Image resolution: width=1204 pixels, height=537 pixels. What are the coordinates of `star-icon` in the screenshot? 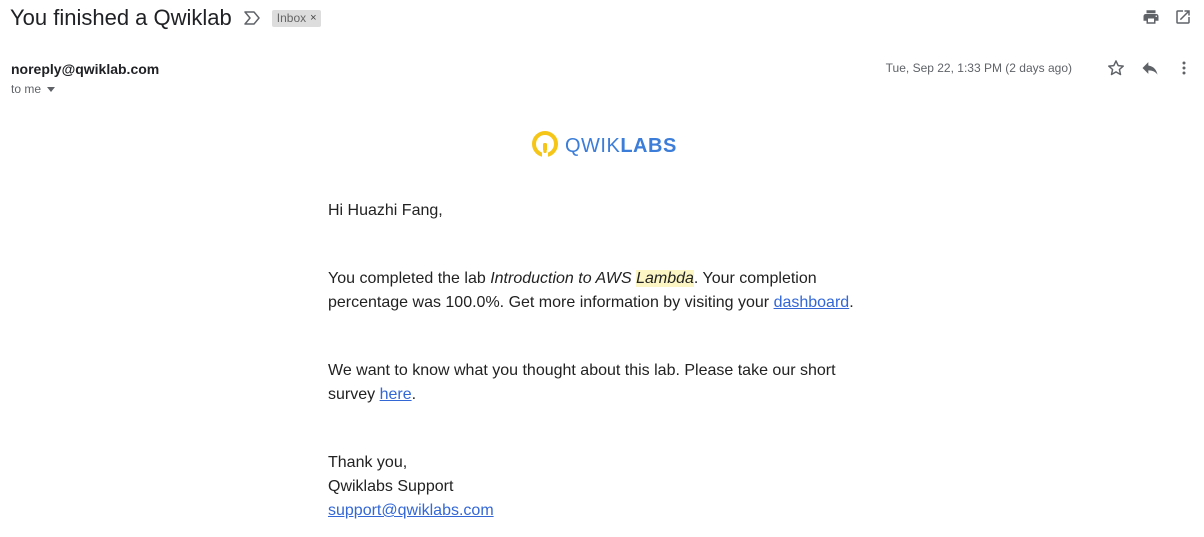 It's located at (1116, 68).